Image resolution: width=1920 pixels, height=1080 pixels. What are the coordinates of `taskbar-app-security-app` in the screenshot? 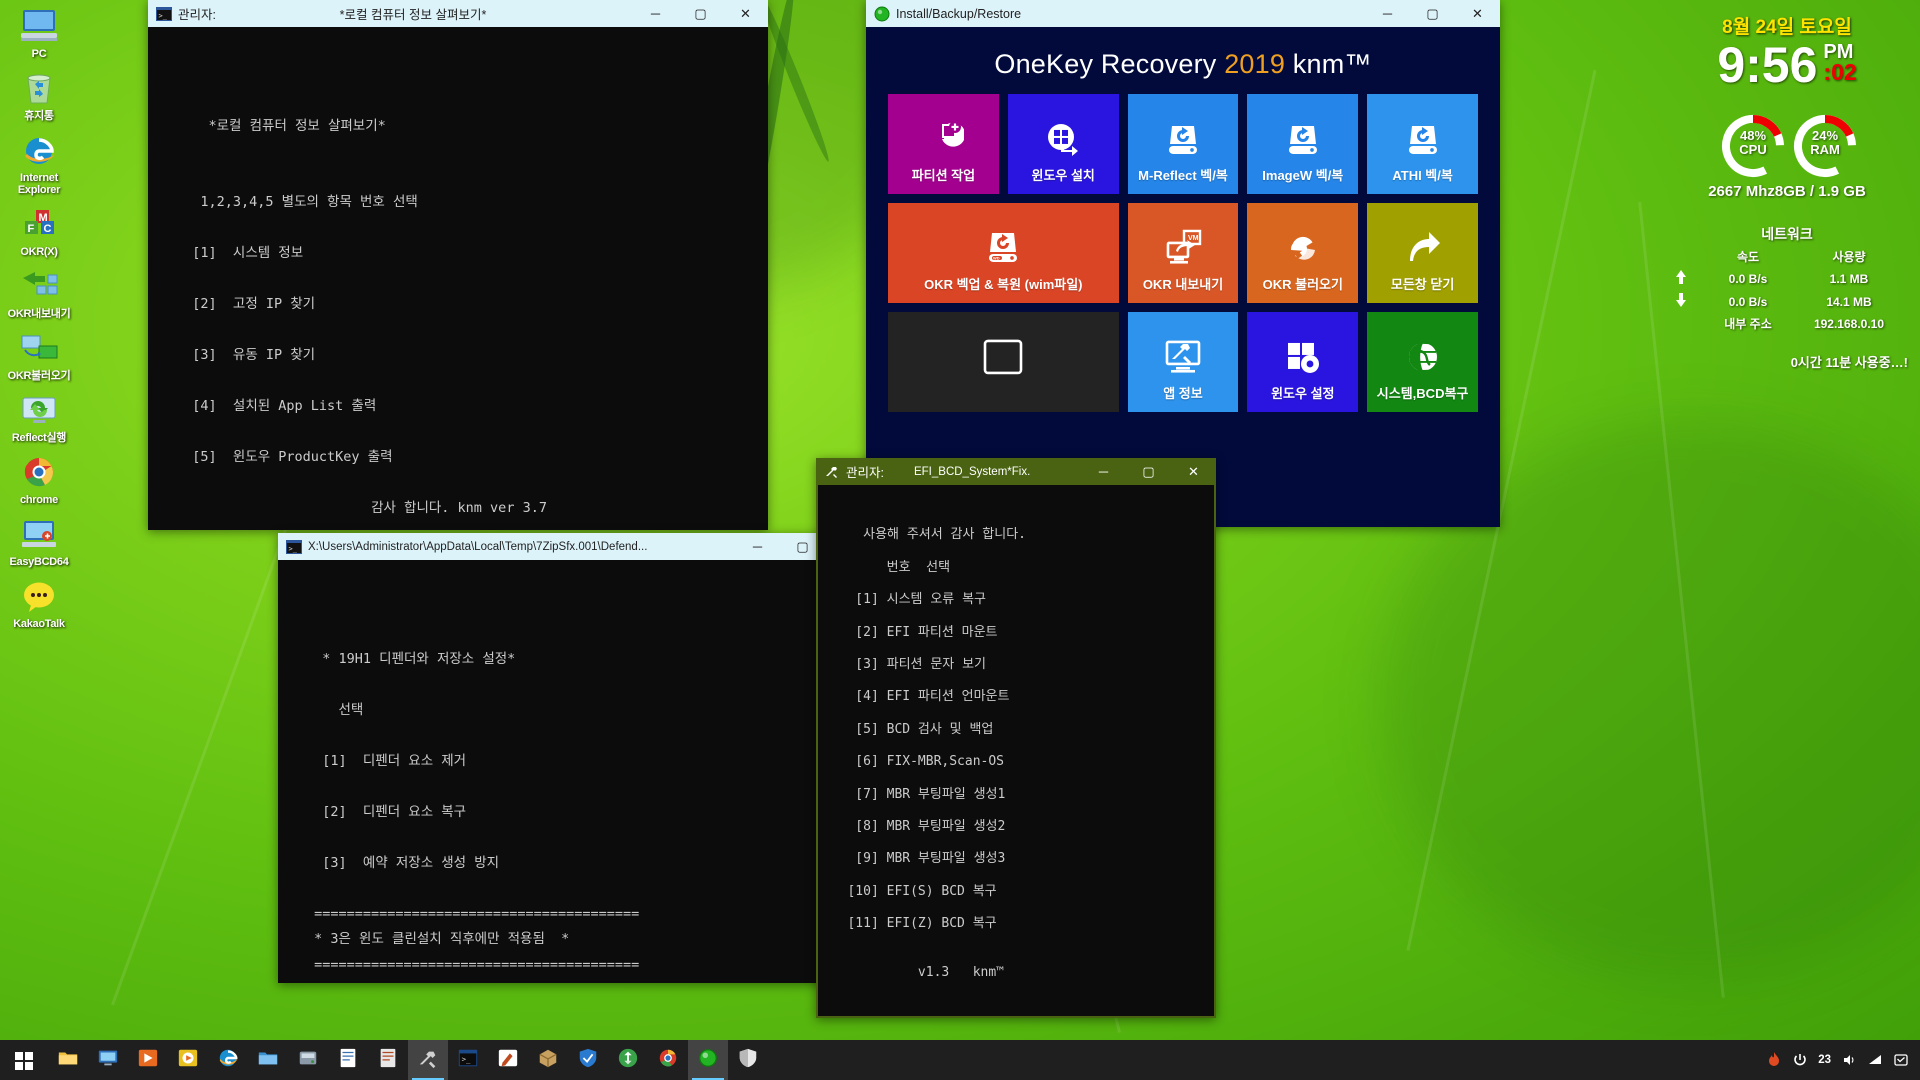 It's located at (588, 1060).